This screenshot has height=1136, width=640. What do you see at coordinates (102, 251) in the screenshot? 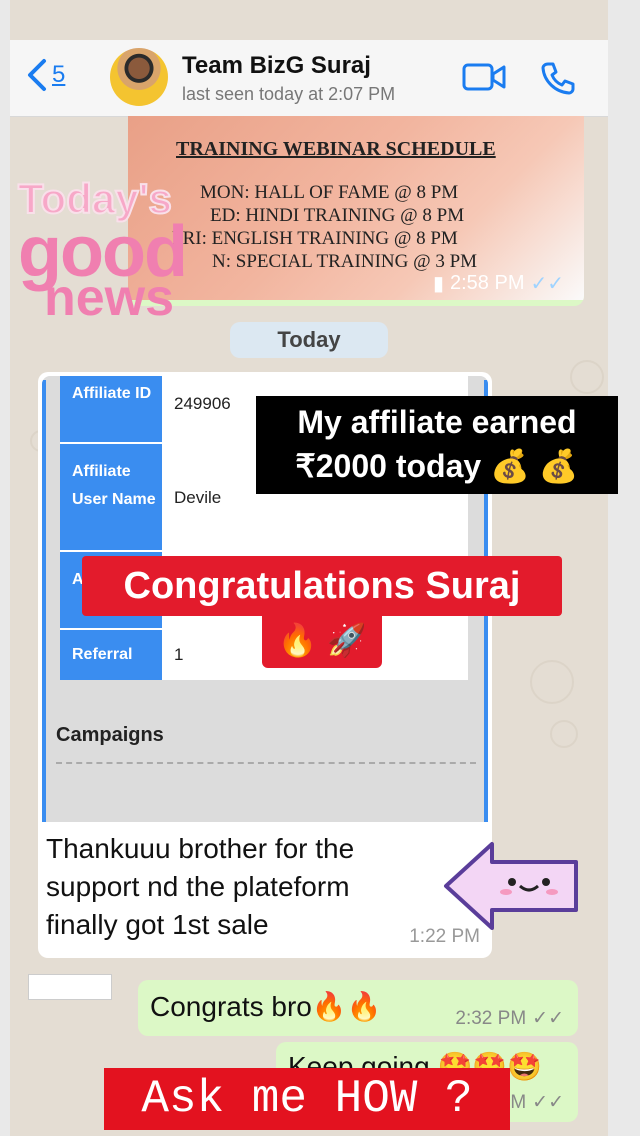
I see `good-news-sticker: Today's good news` at bounding box center [102, 251].